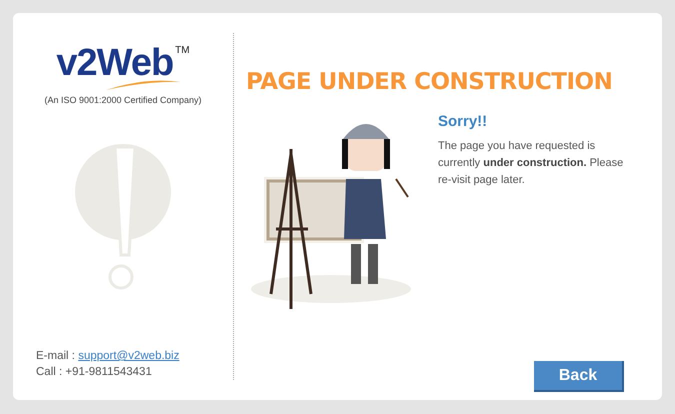 The image size is (675, 414). What do you see at coordinates (129, 356) in the screenshot?
I see `email-link: support@v2web.biz` at bounding box center [129, 356].